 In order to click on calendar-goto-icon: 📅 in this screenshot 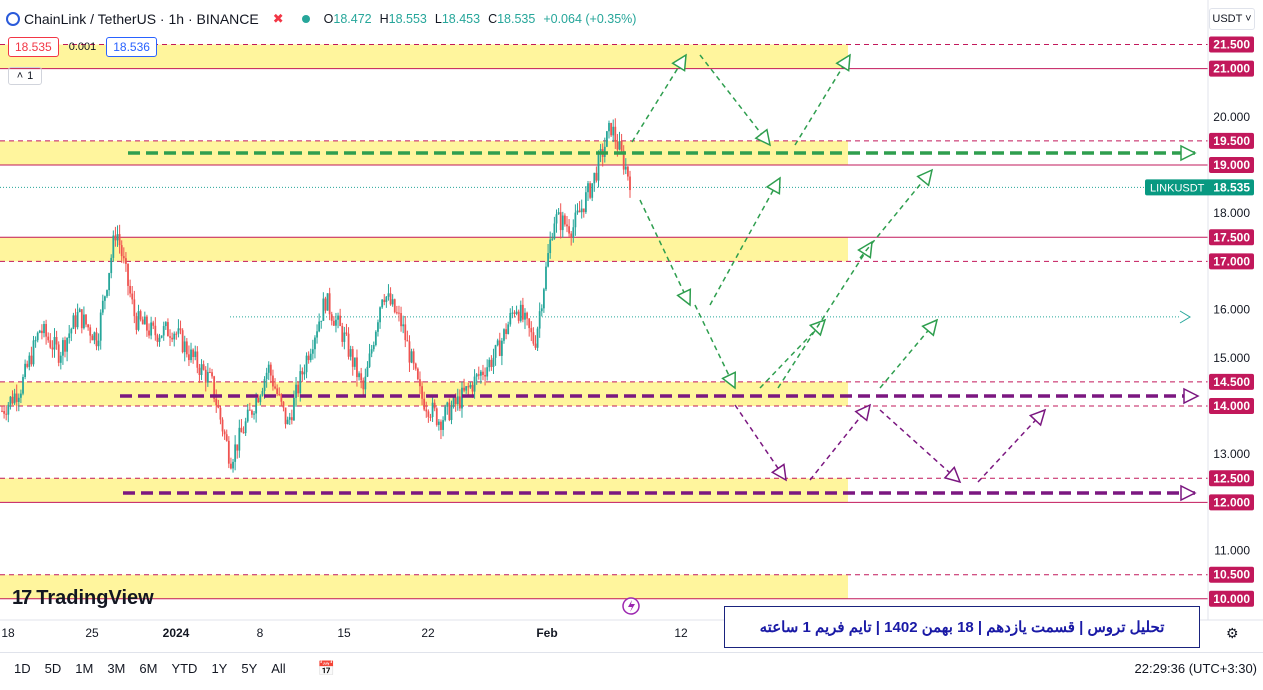, I will do `click(326, 668)`.